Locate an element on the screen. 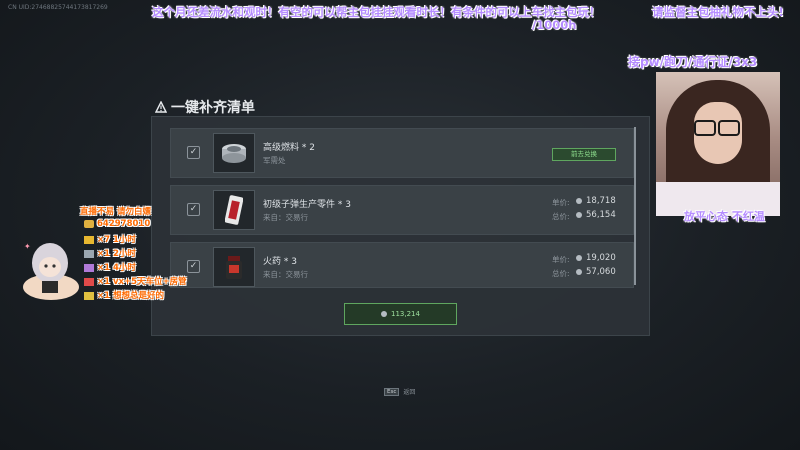 The width and height of the screenshot is (800, 450). stream-banner-main-cont: /1000h is located at coordinates (554, 25).